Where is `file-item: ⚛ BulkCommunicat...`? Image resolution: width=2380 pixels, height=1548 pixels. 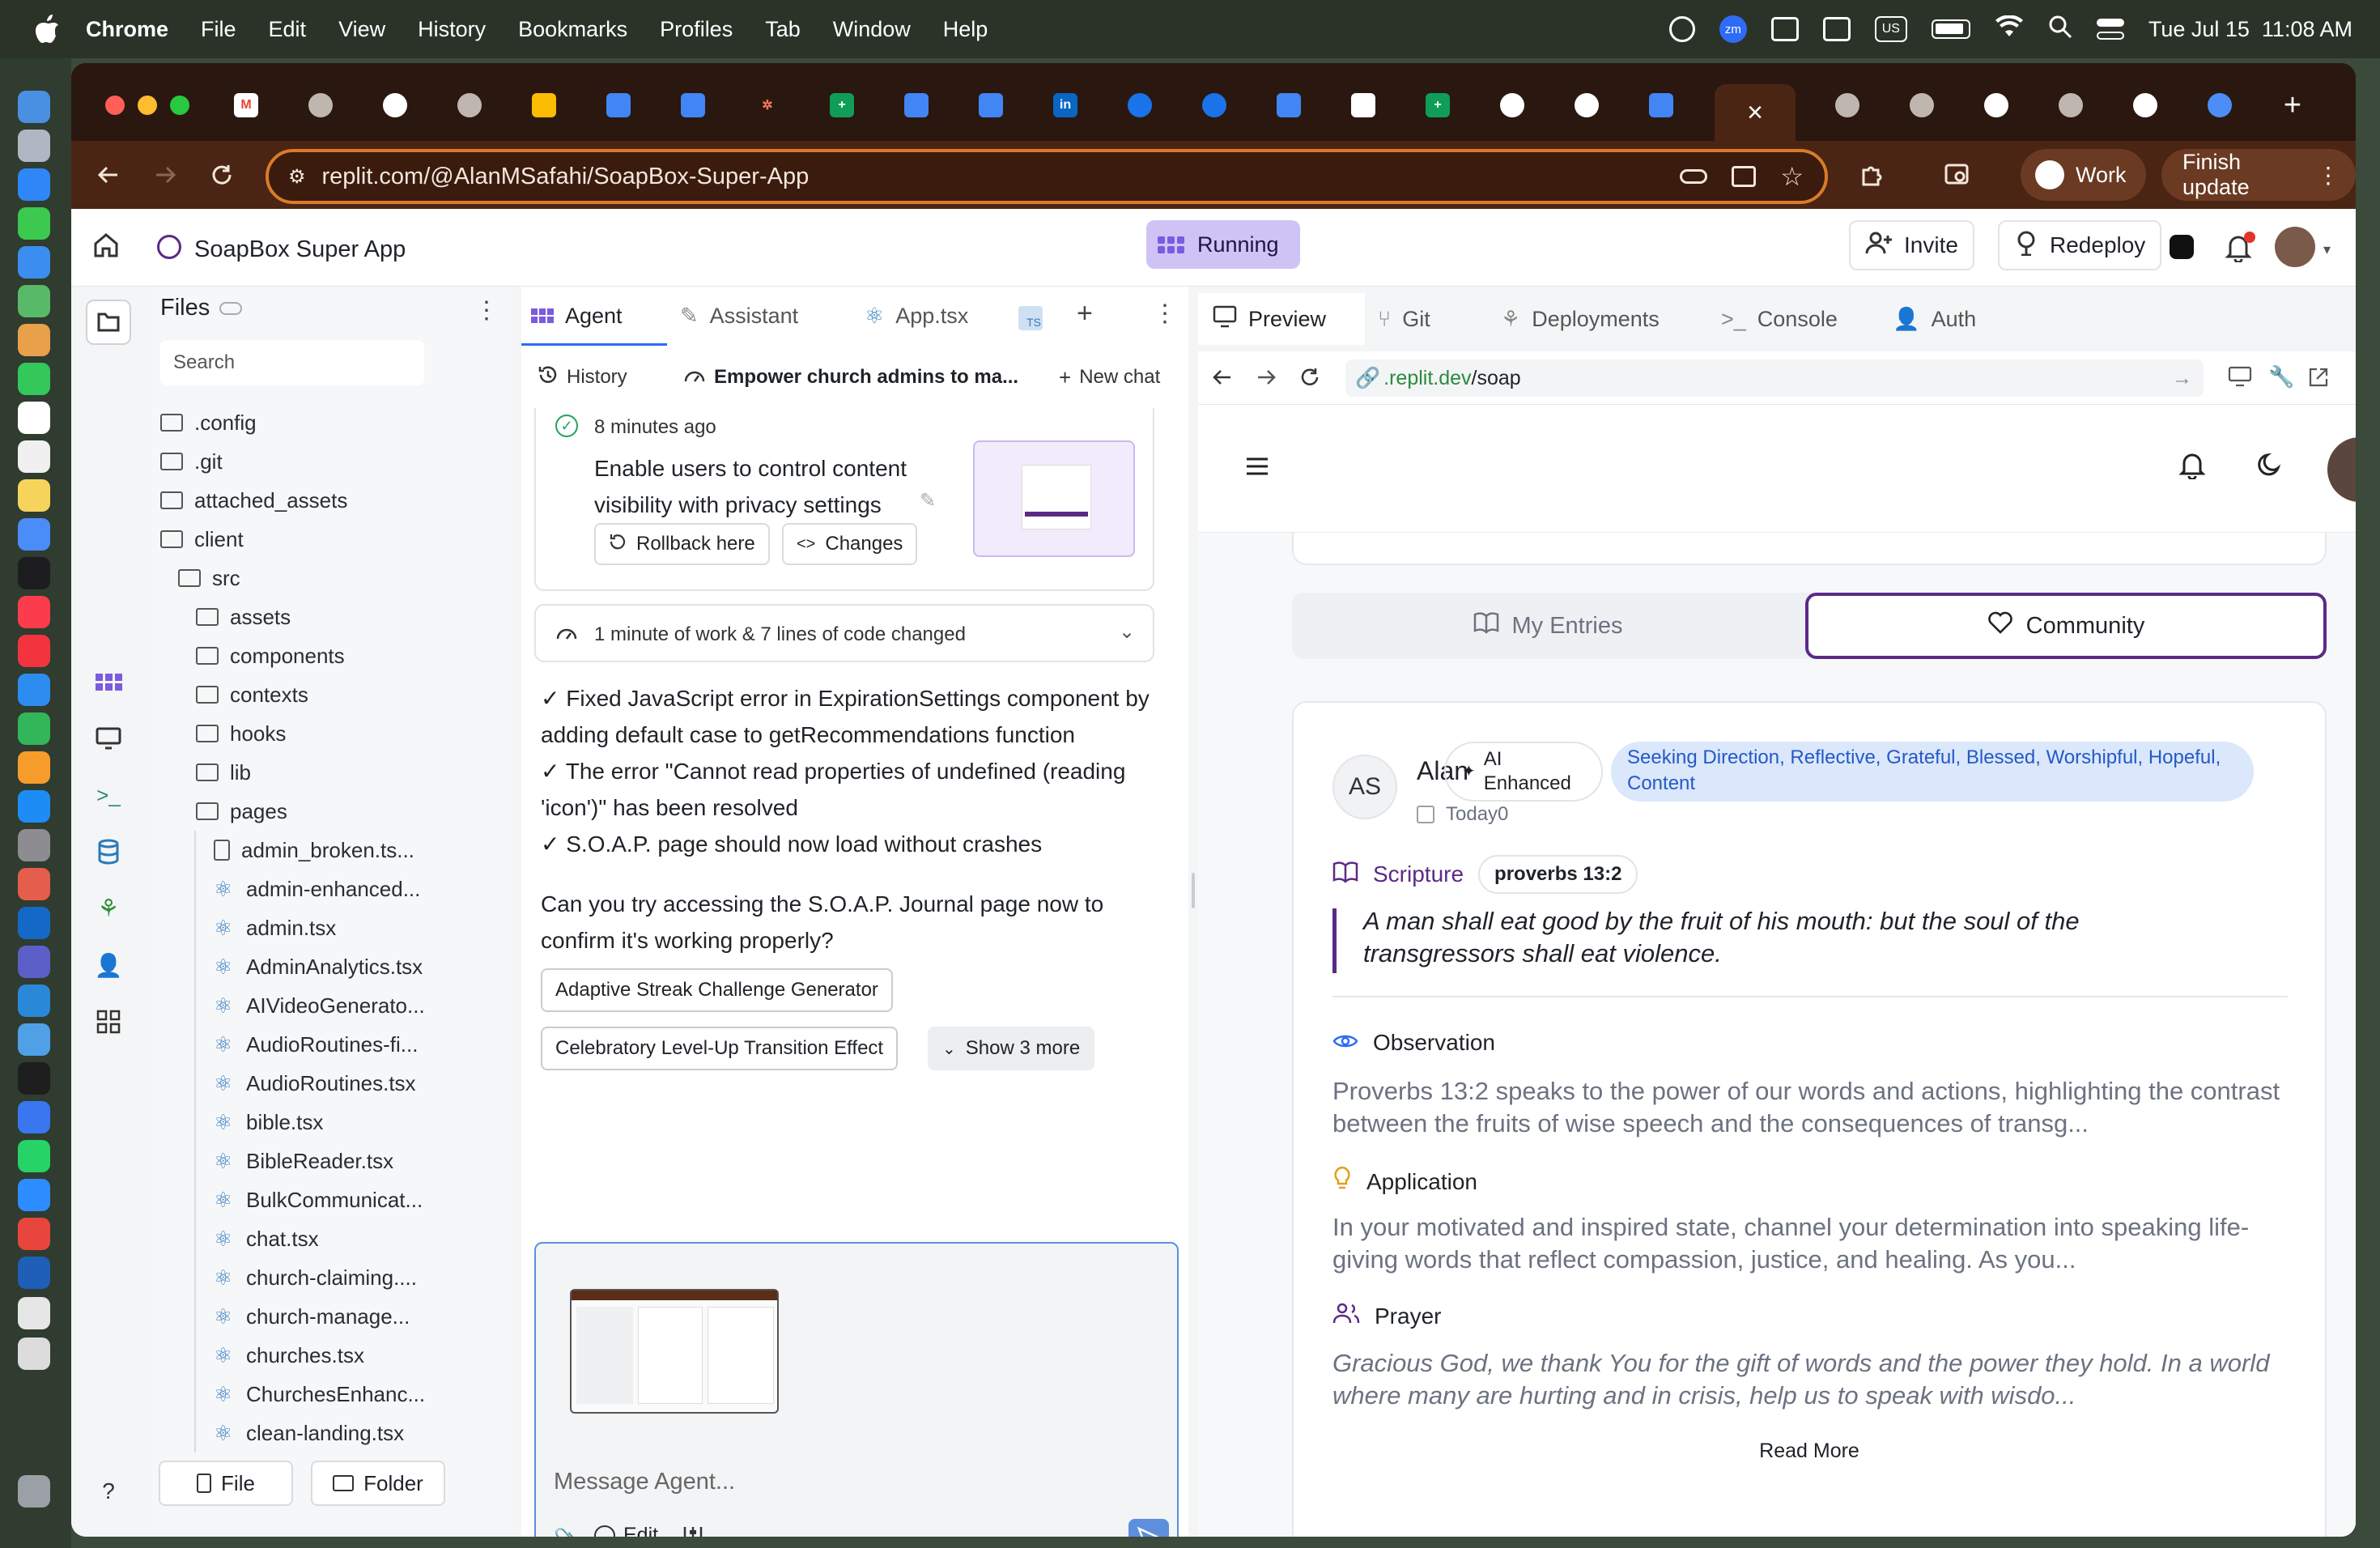
file-item: ⚛ BulkCommunicat... is located at coordinates (318, 1200).